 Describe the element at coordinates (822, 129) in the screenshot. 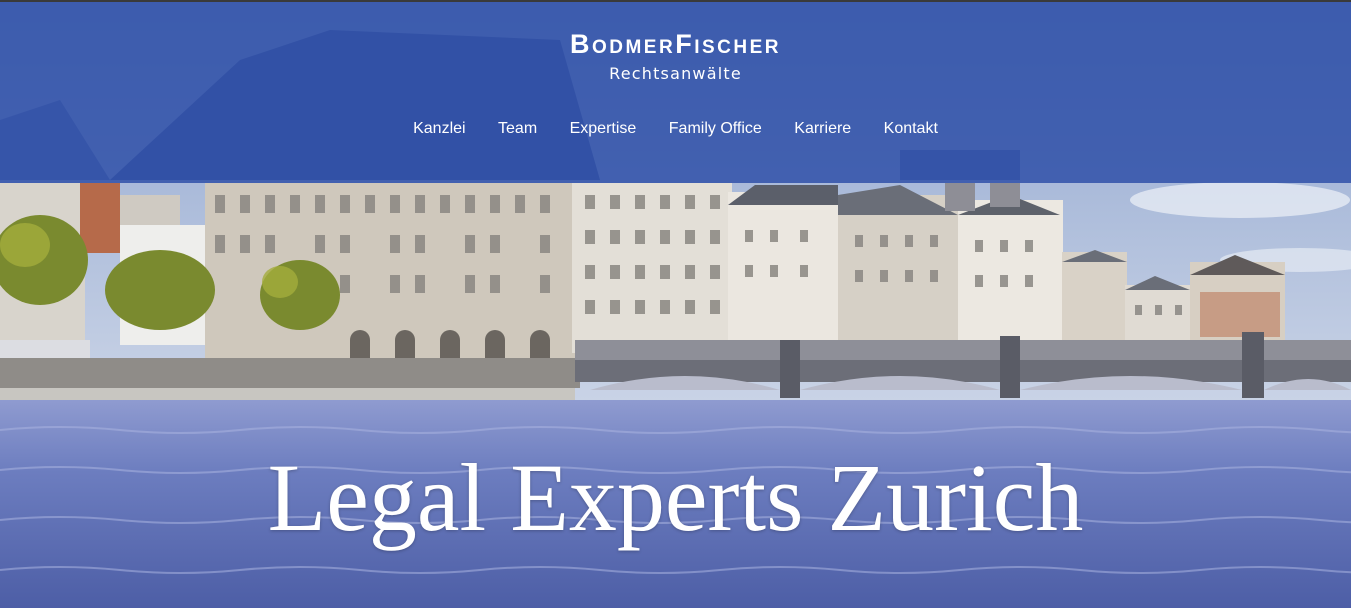

I see `nav-item-karriere: Karriere` at that location.